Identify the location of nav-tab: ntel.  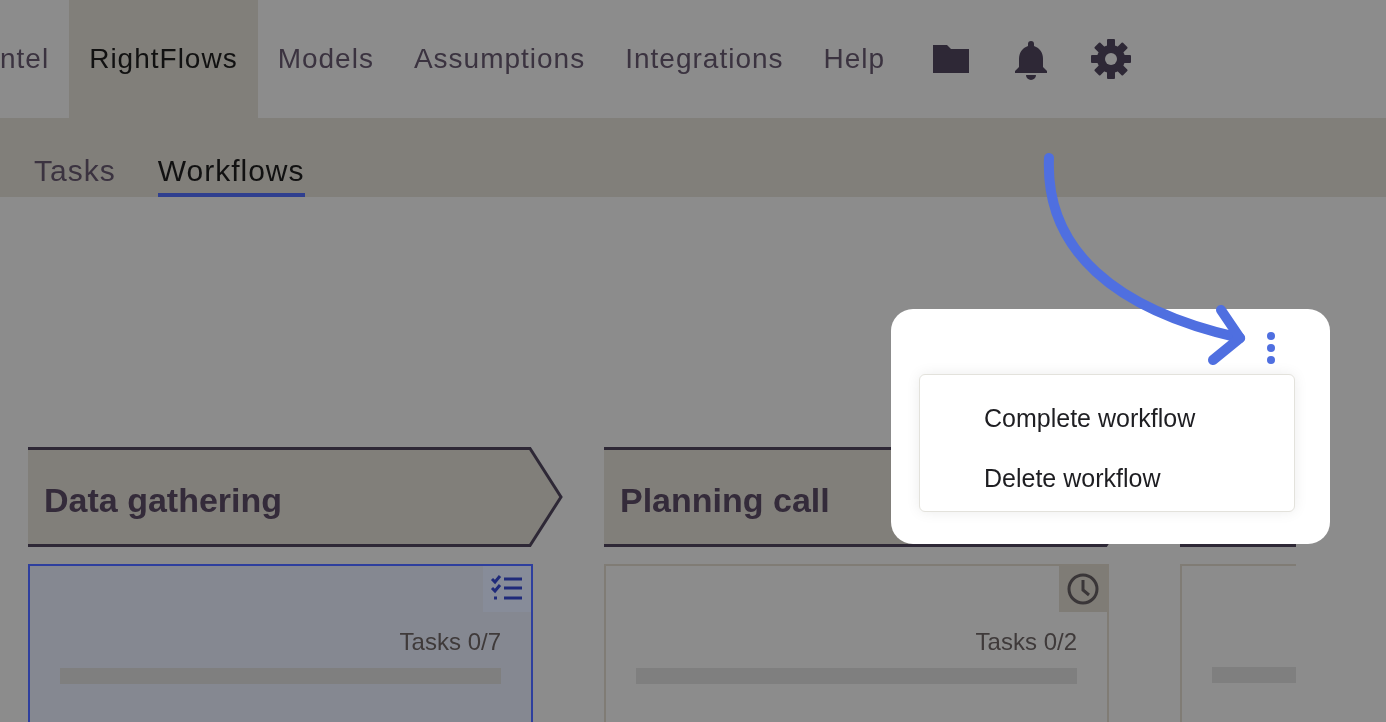
(35, 59).